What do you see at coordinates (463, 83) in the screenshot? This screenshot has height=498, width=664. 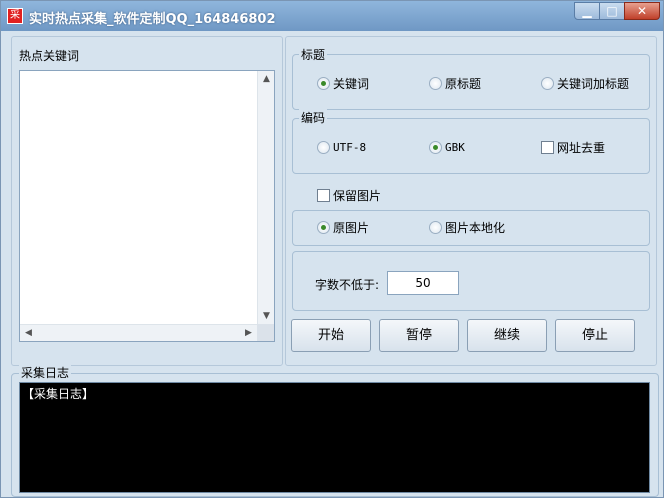 I see `radio-original-title-label: 原标题` at bounding box center [463, 83].